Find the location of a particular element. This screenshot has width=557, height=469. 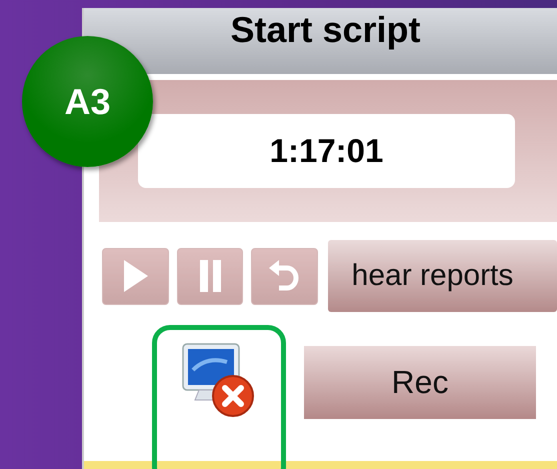

rec-button: Rec is located at coordinates (420, 382).